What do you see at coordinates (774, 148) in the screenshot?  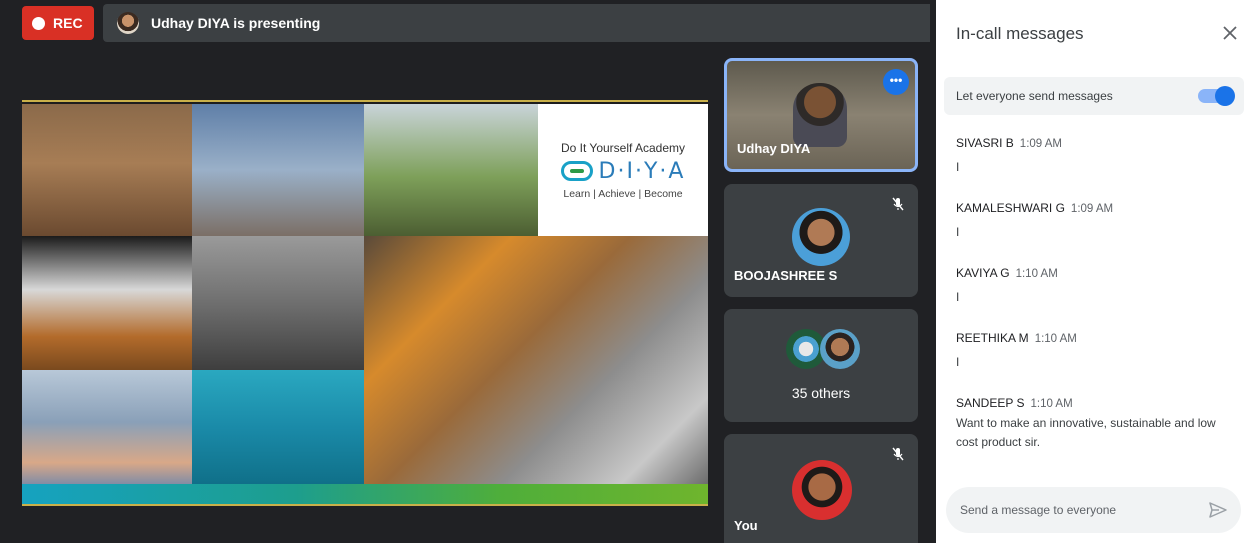 I see `participant-name: Udhay DIYA` at bounding box center [774, 148].